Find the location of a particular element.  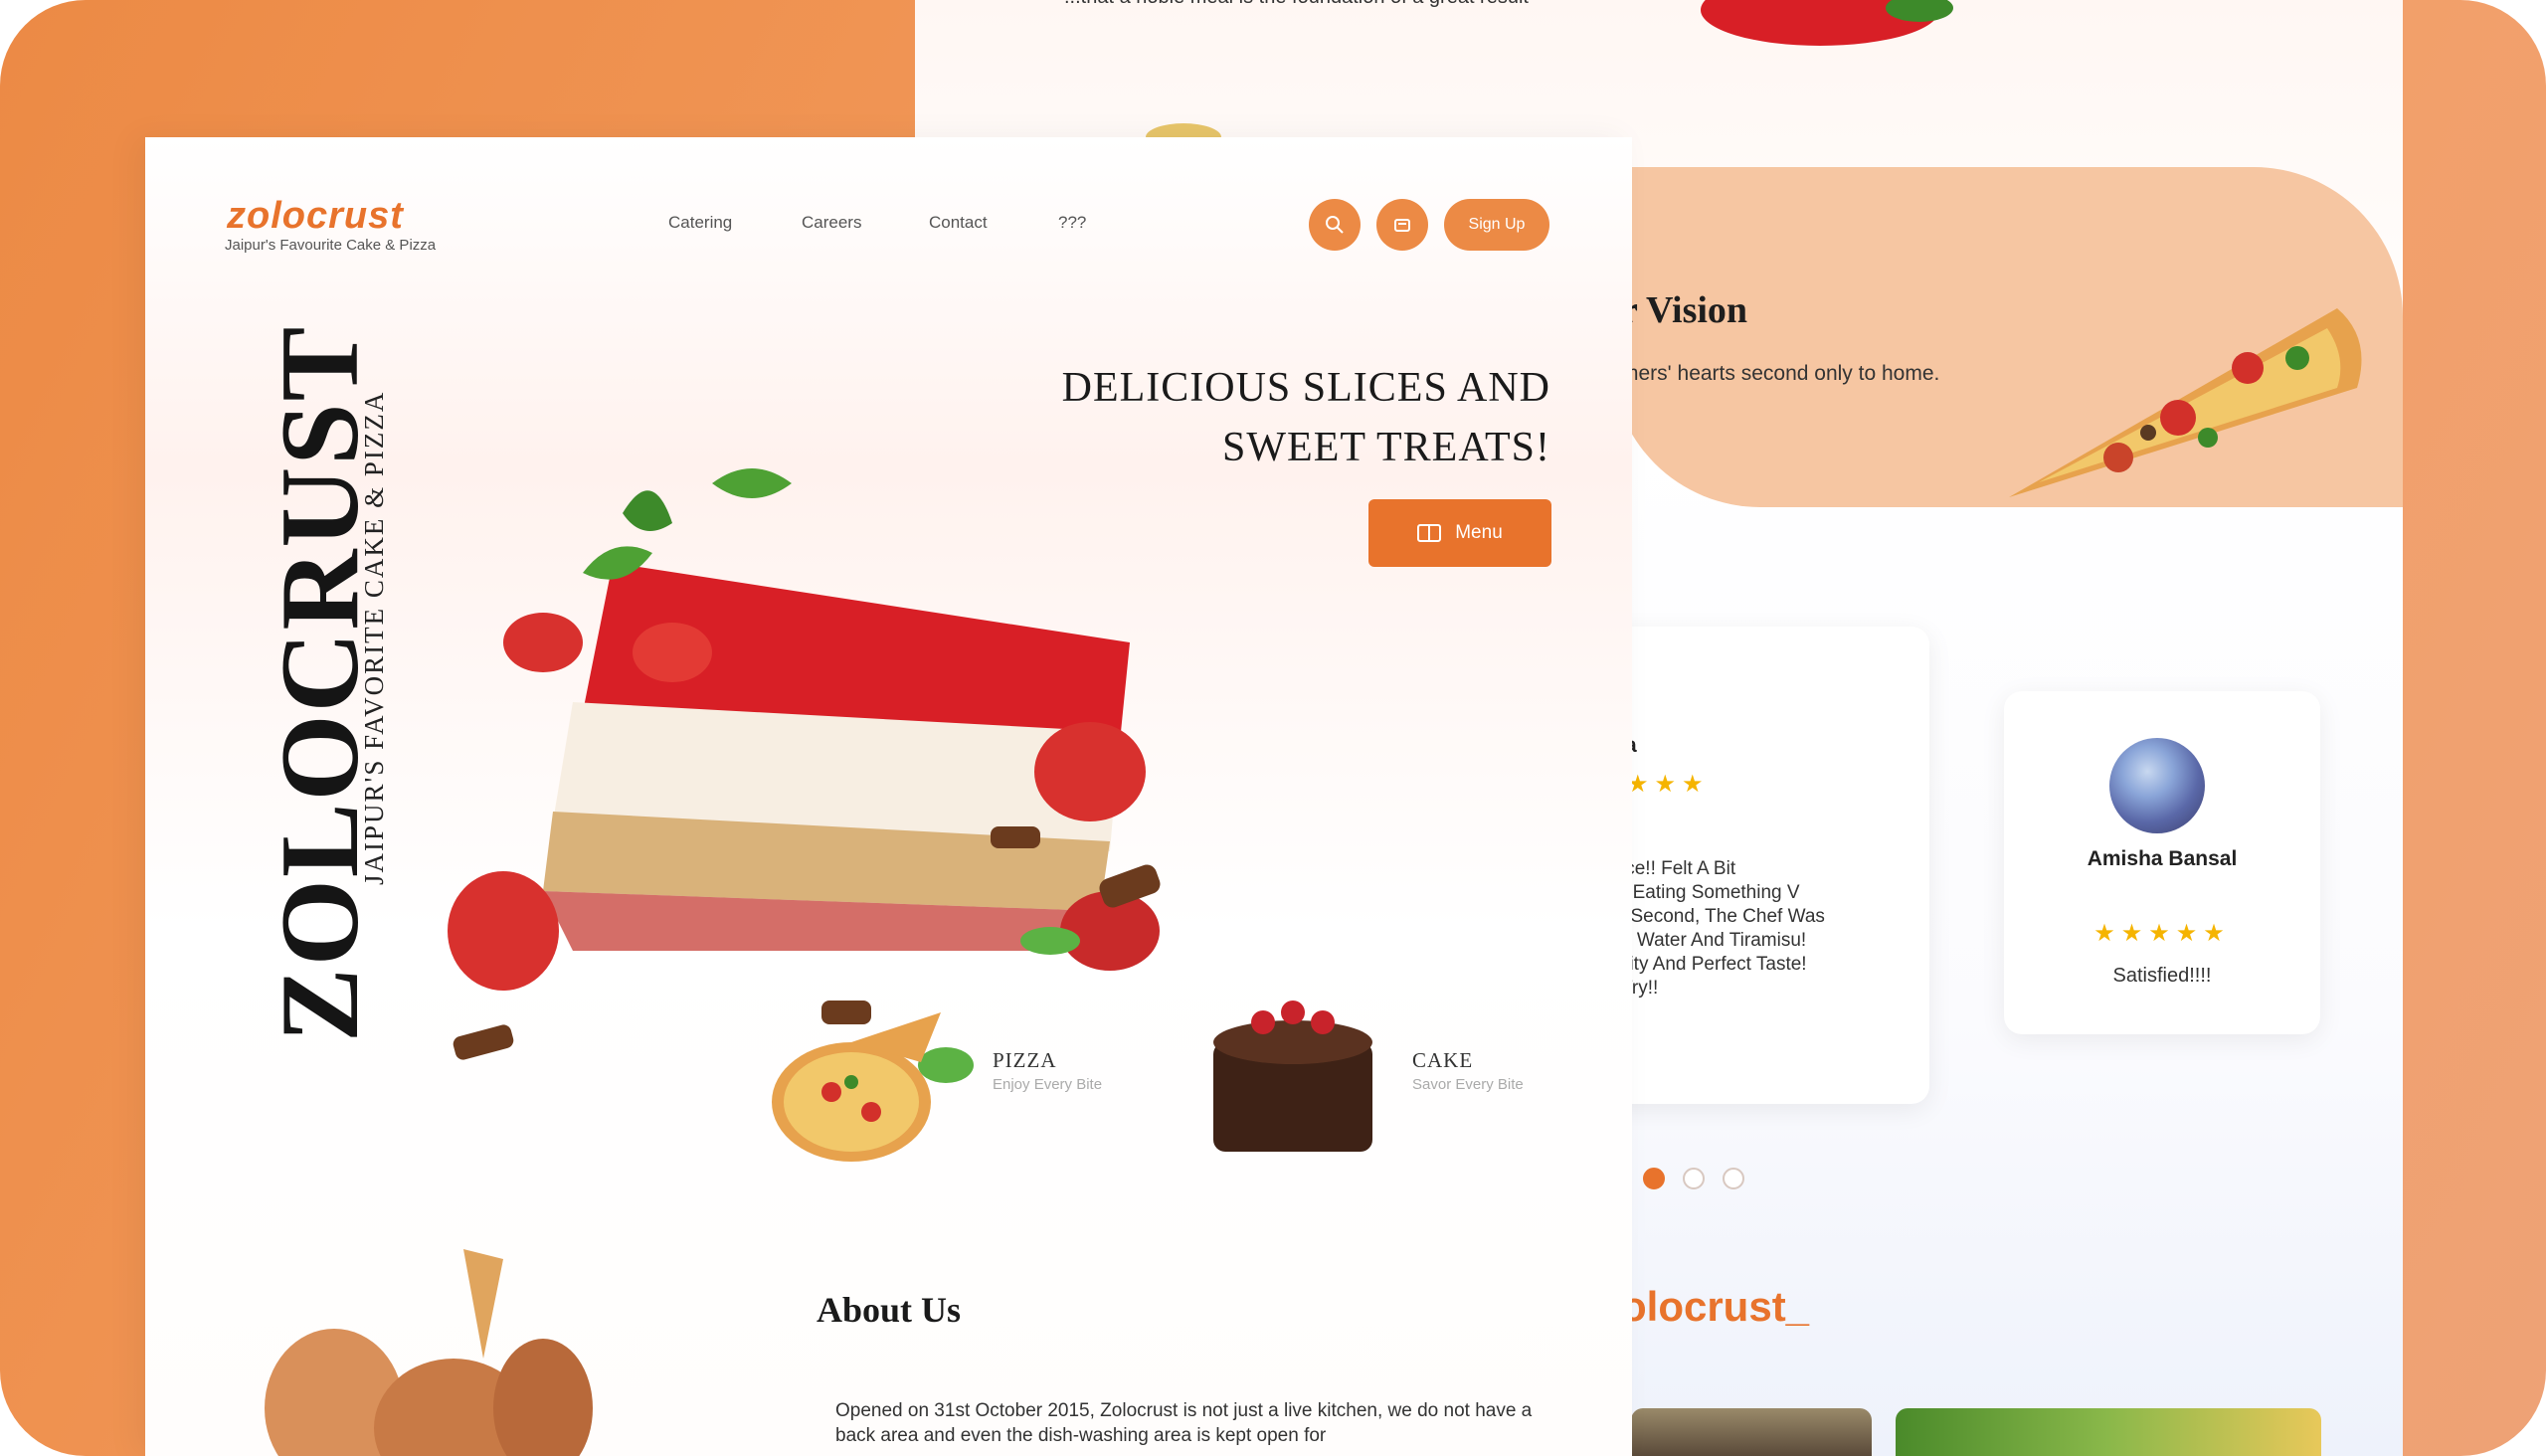

brand-tagline: Jaipur's Favourite Cake & Pizza is located at coordinates (331, 245).